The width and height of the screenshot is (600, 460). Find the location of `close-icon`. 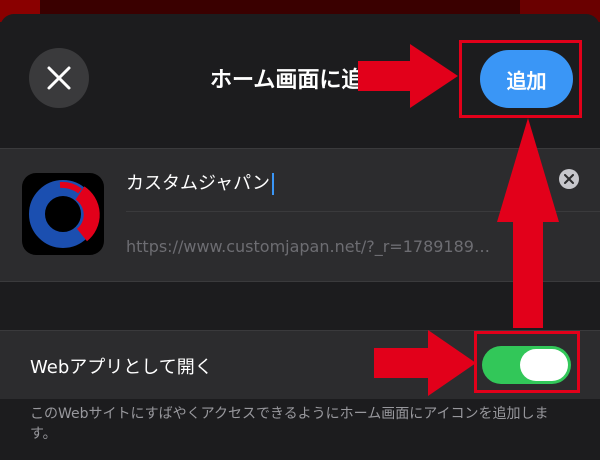

close-icon is located at coordinates (59, 78).